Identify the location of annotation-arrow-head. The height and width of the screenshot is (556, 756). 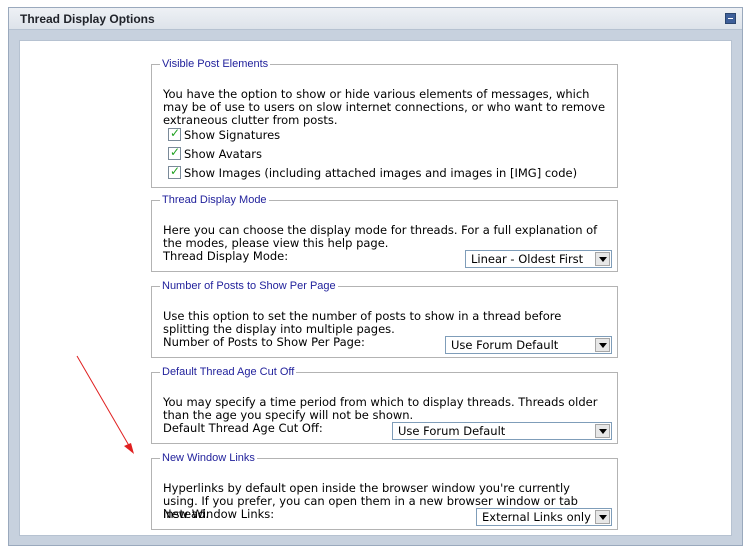
(129, 448).